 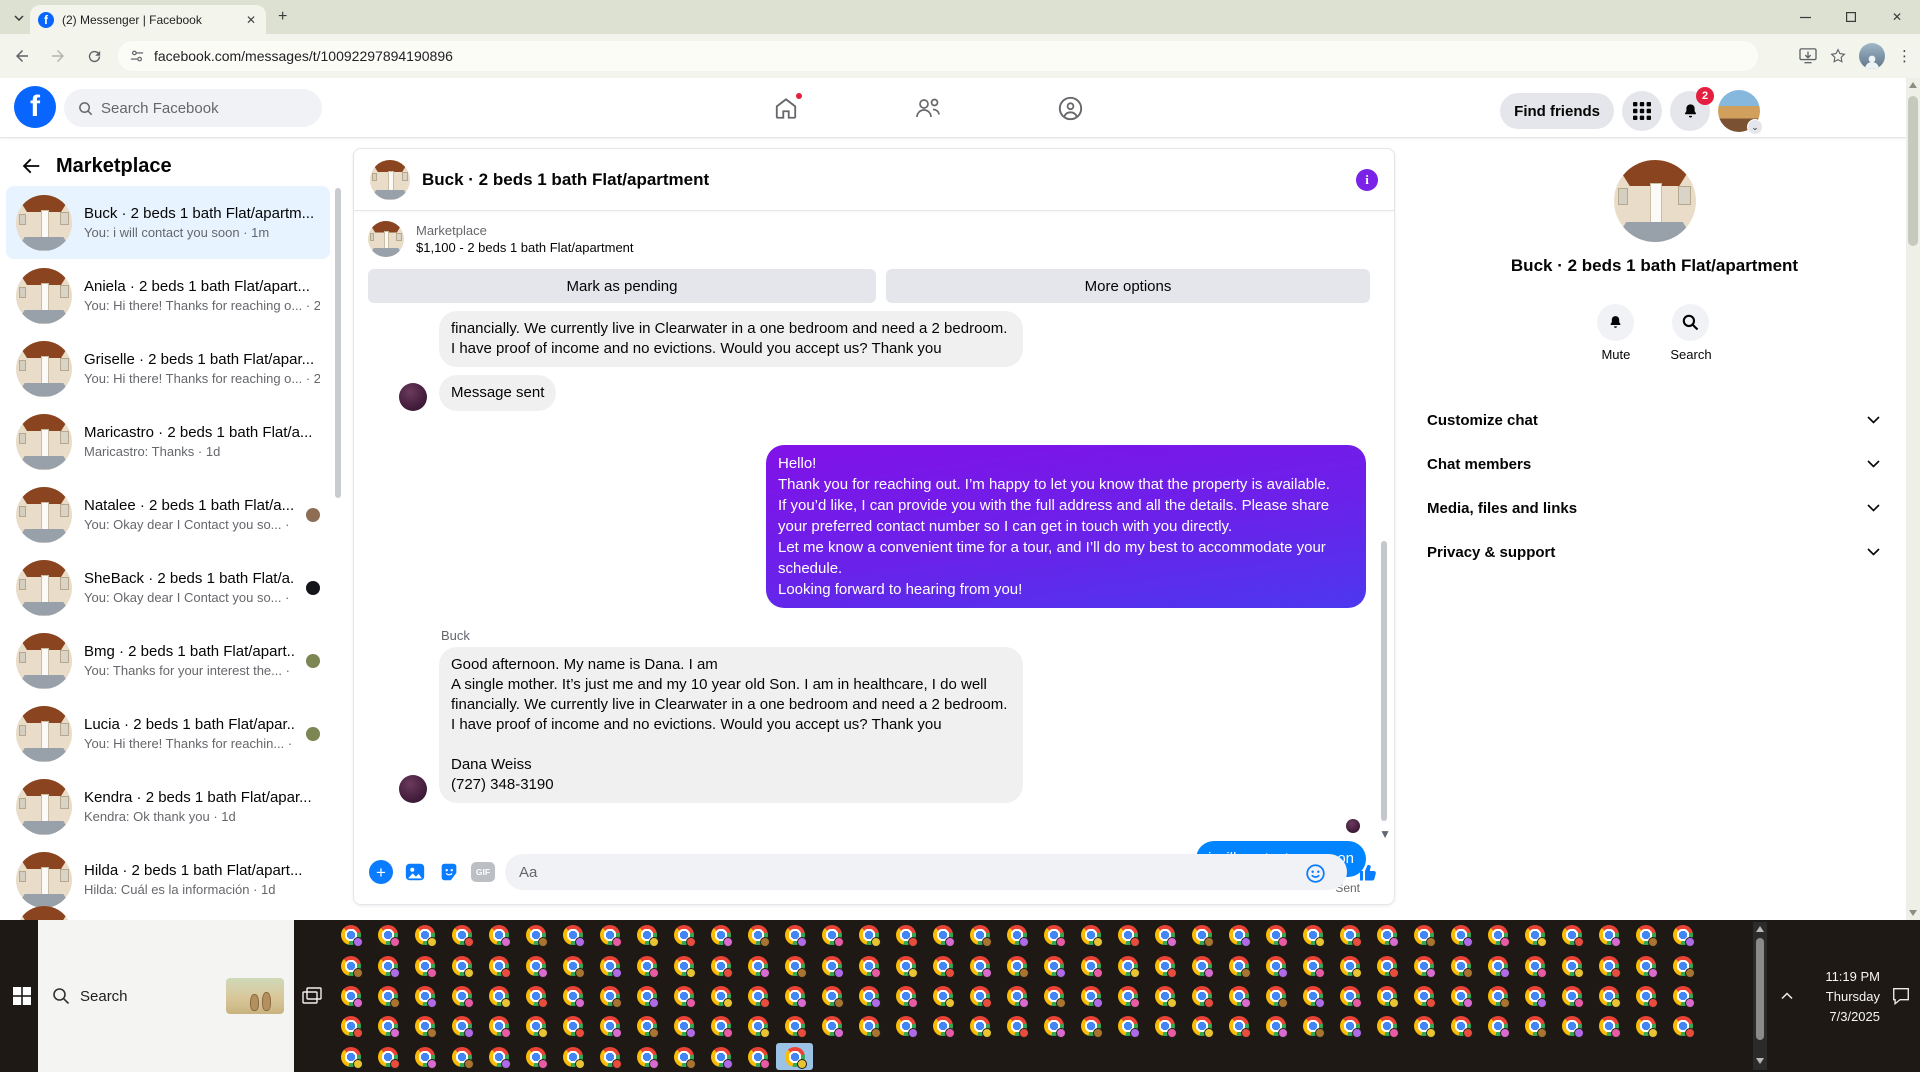 I want to click on mute-button: Mute, so click(x=1616, y=333).